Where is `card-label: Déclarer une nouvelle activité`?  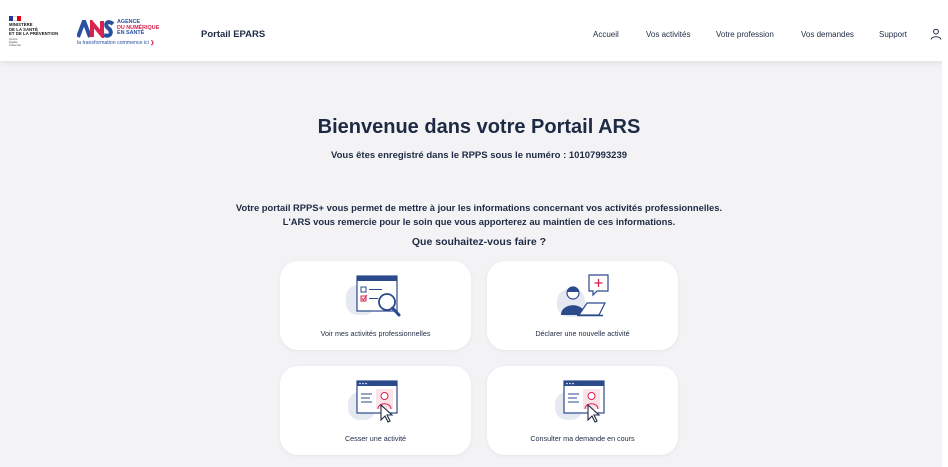 card-label: Déclarer une nouvelle activité is located at coordinates (582, 333).